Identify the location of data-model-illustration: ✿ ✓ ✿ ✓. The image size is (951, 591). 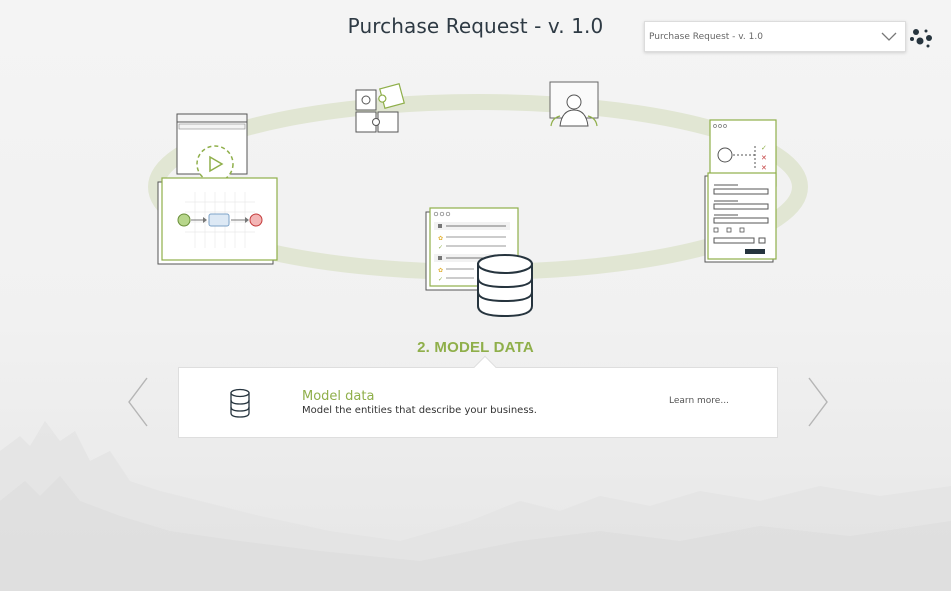
(480, 262).